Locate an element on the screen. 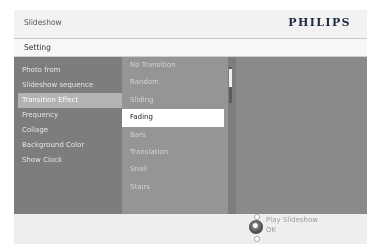 The image size is (373, 250). ok-hint: OK is located at coordinates (271, 230).